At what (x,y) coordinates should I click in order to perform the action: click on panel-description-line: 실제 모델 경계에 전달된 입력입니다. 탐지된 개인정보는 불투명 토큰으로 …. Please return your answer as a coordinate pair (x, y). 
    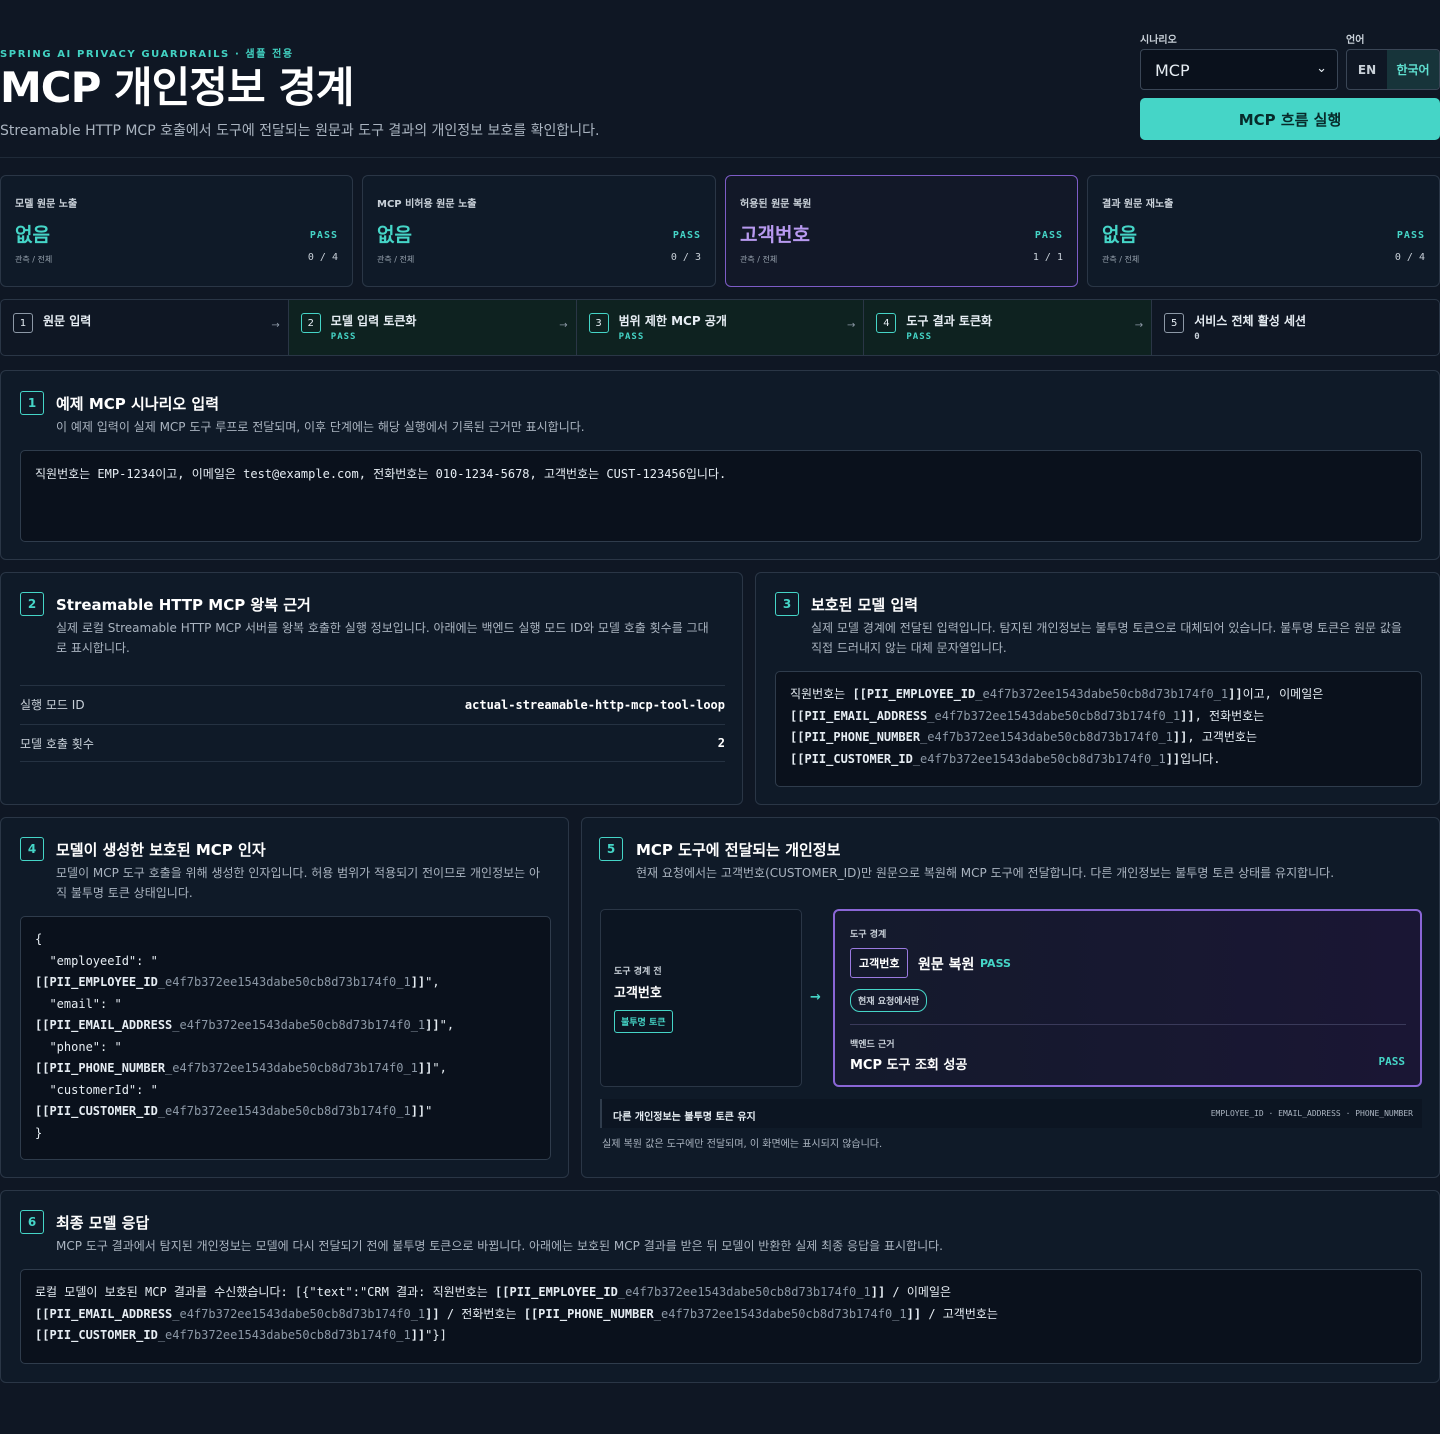
    Looking at the image, I should click on (1106, 628).